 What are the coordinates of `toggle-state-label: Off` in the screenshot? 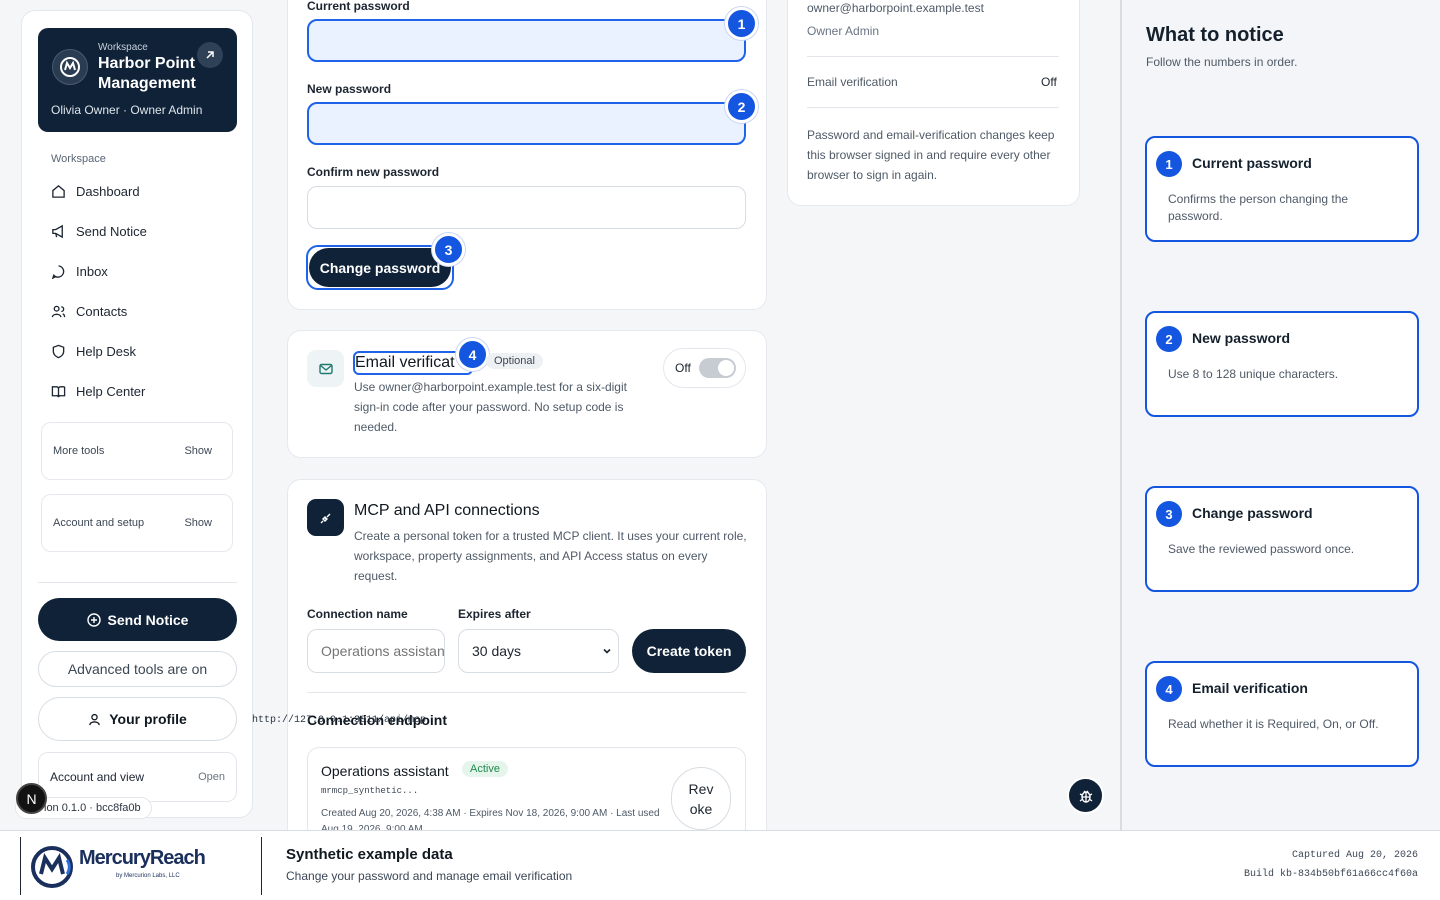 It's located at (683, 368).